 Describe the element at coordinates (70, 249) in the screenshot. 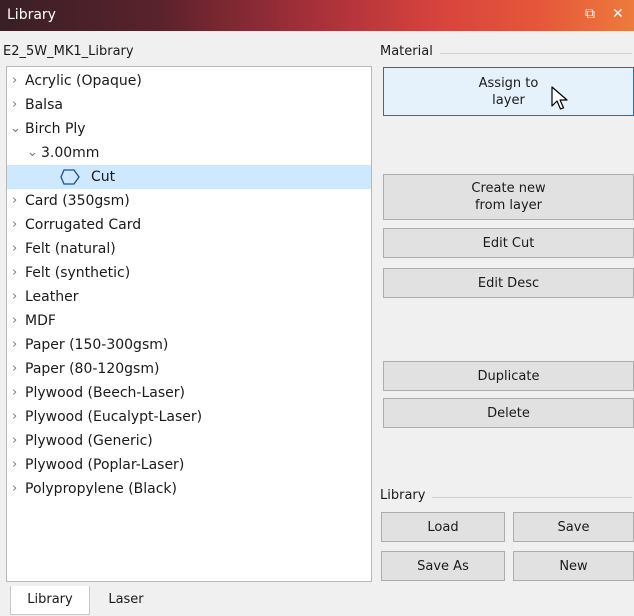

I see `tree-item-label: Felt (natural)` at that location.